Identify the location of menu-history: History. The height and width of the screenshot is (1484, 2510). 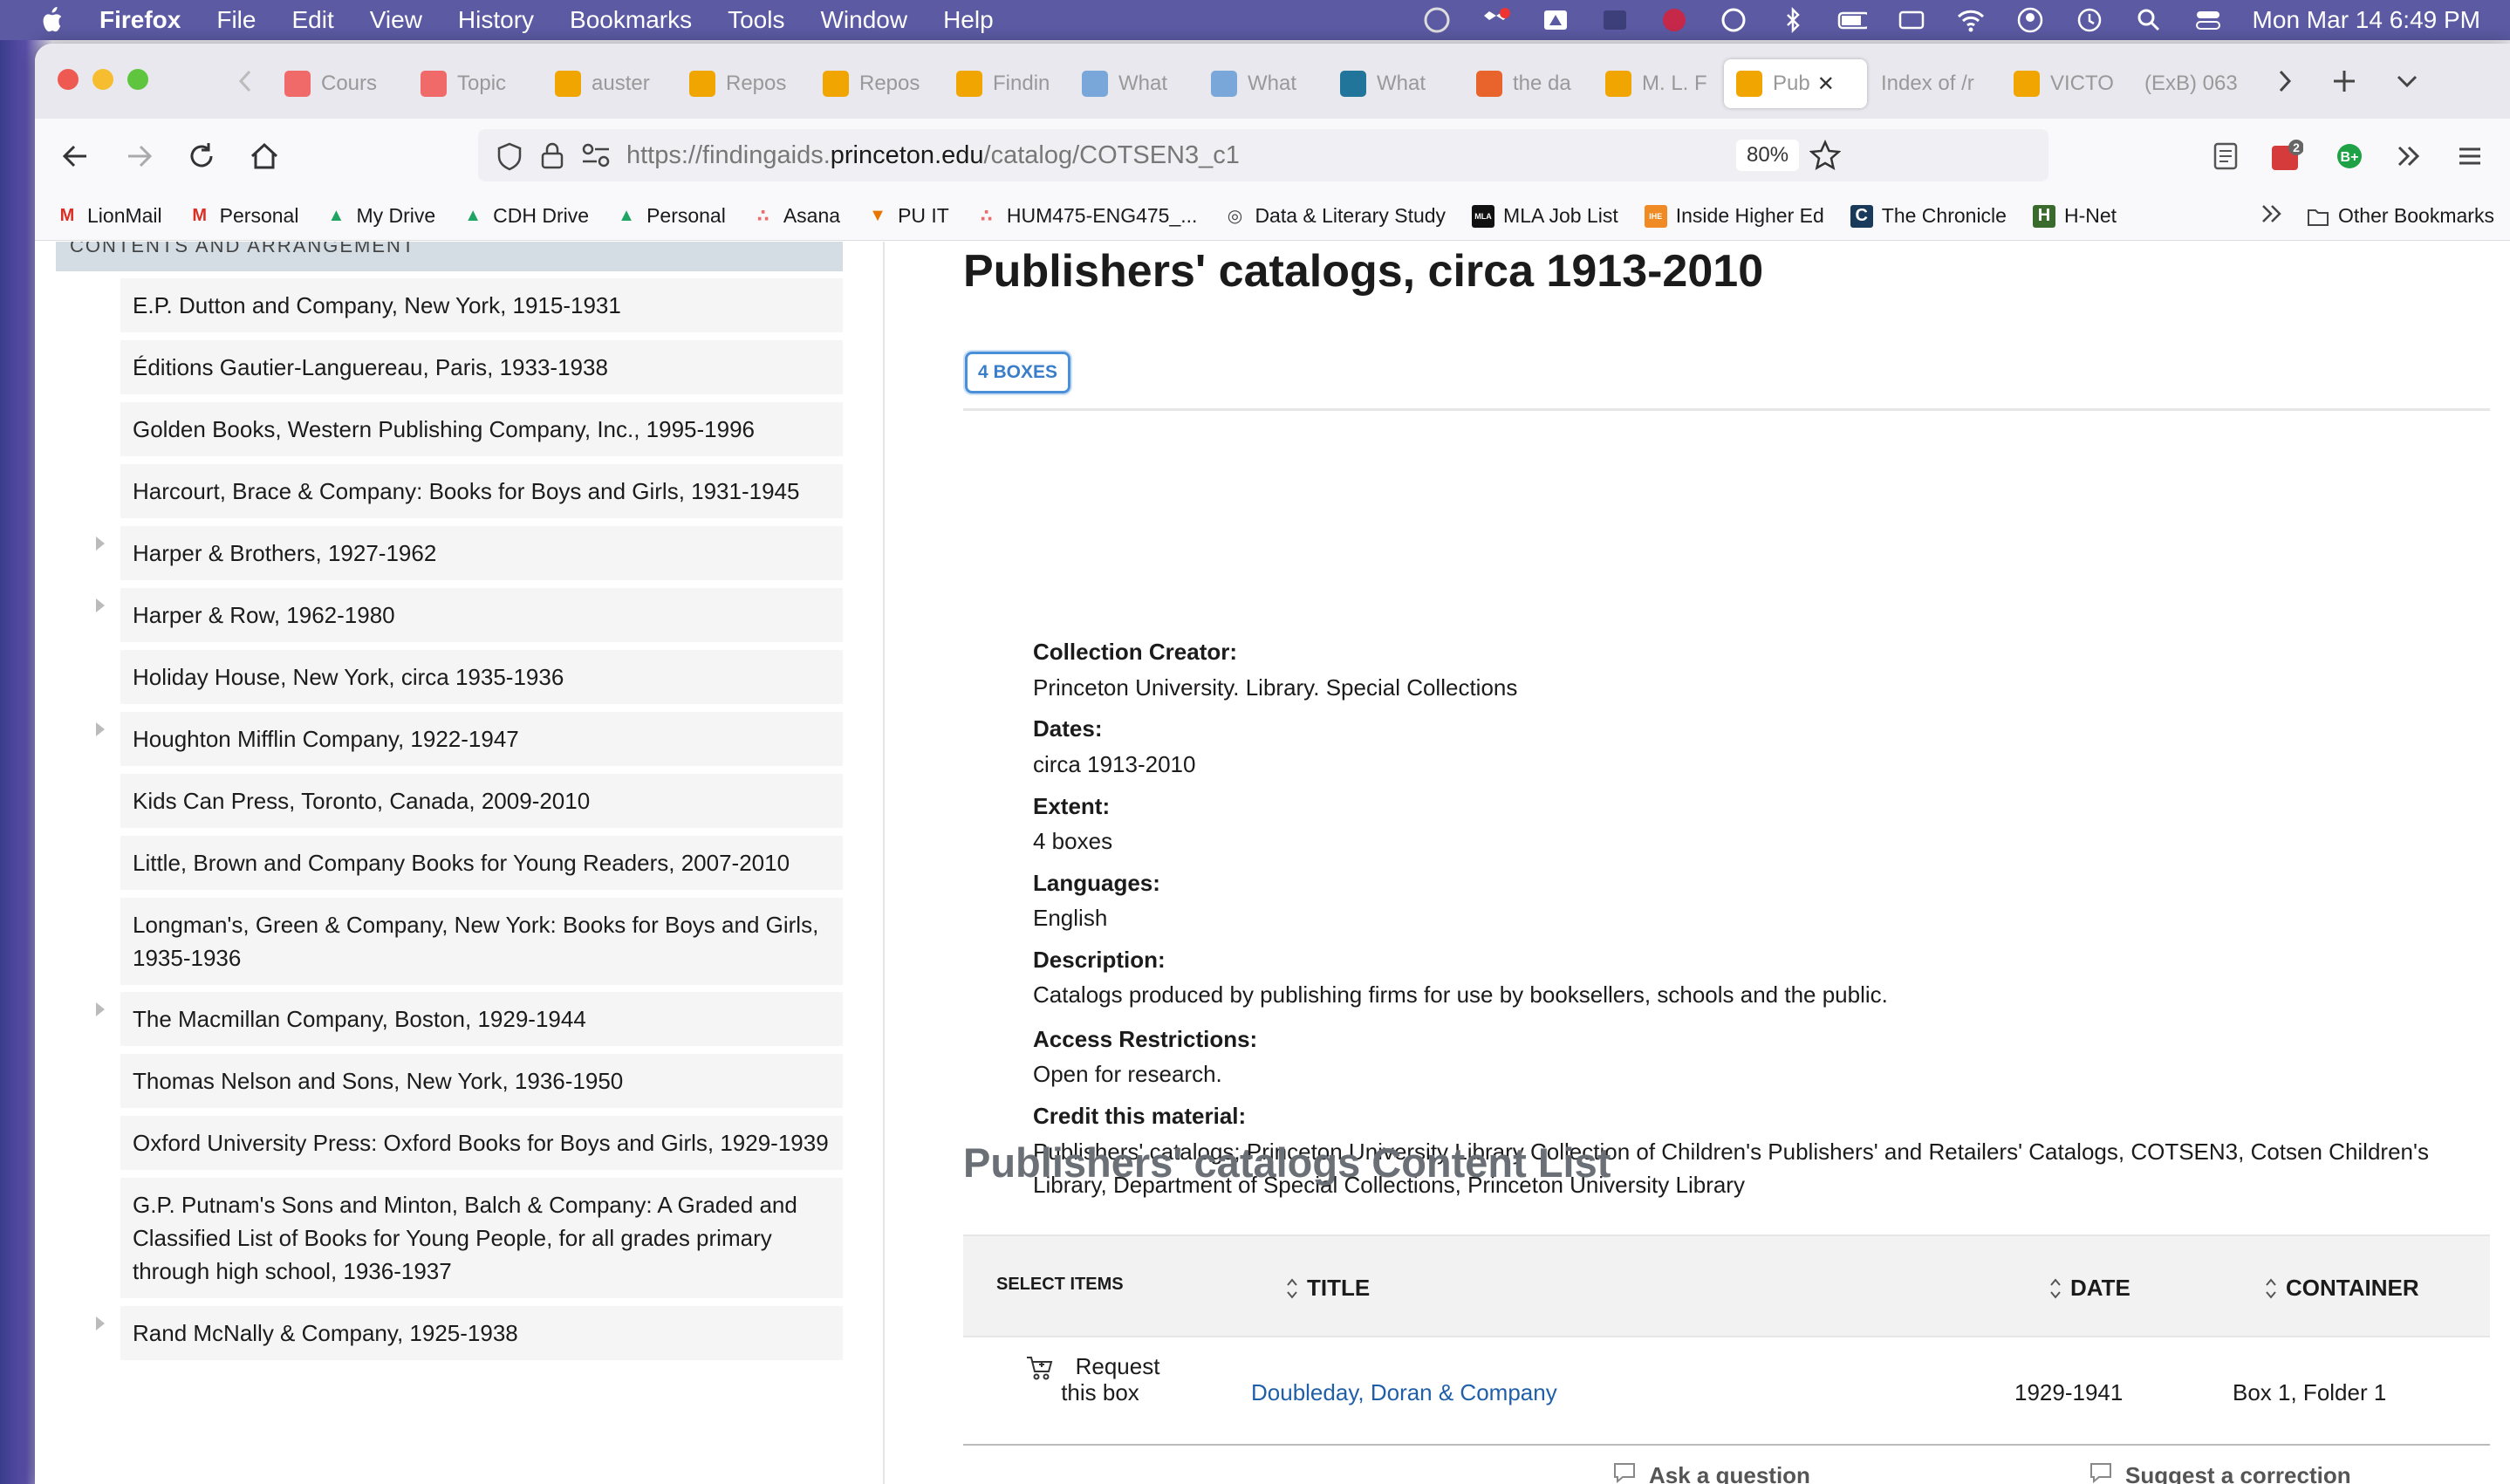
(496, 20).